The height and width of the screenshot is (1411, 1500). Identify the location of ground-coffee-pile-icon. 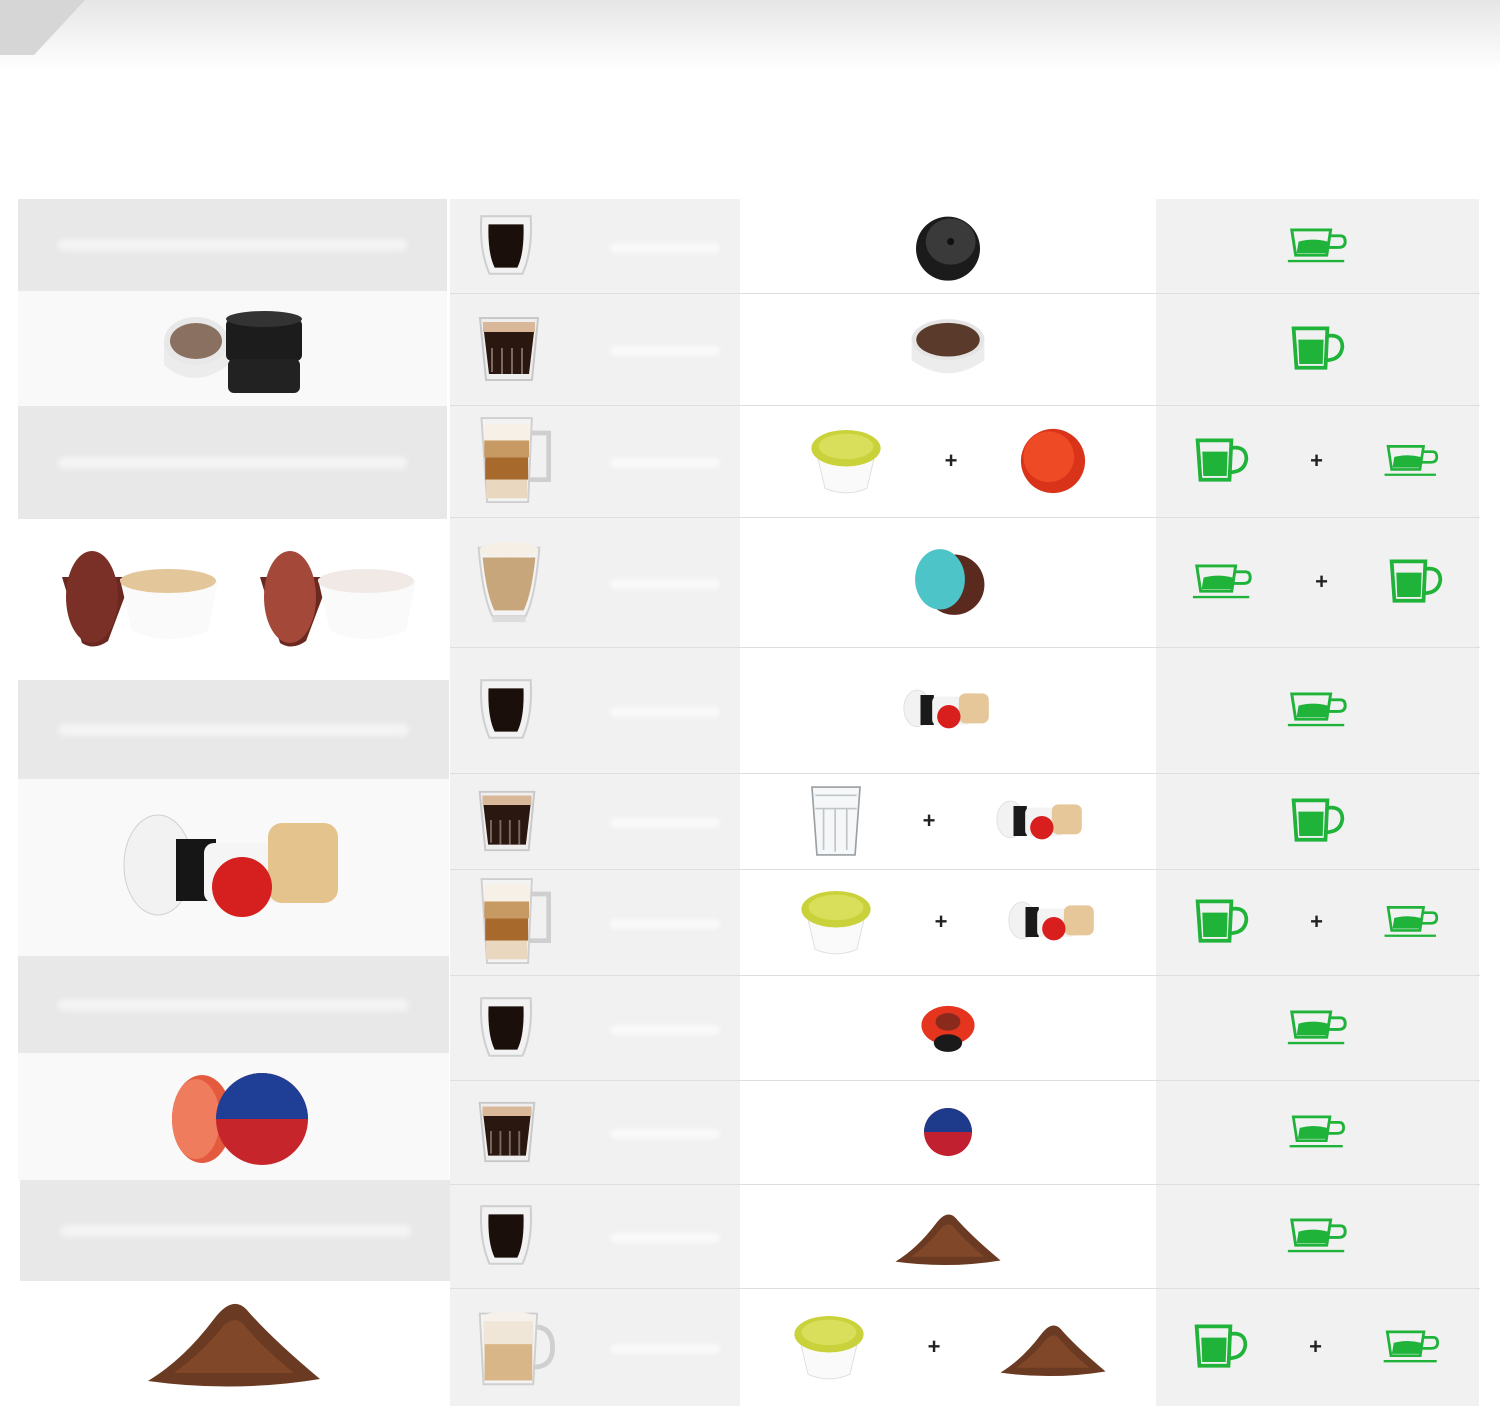
(234, 1339).